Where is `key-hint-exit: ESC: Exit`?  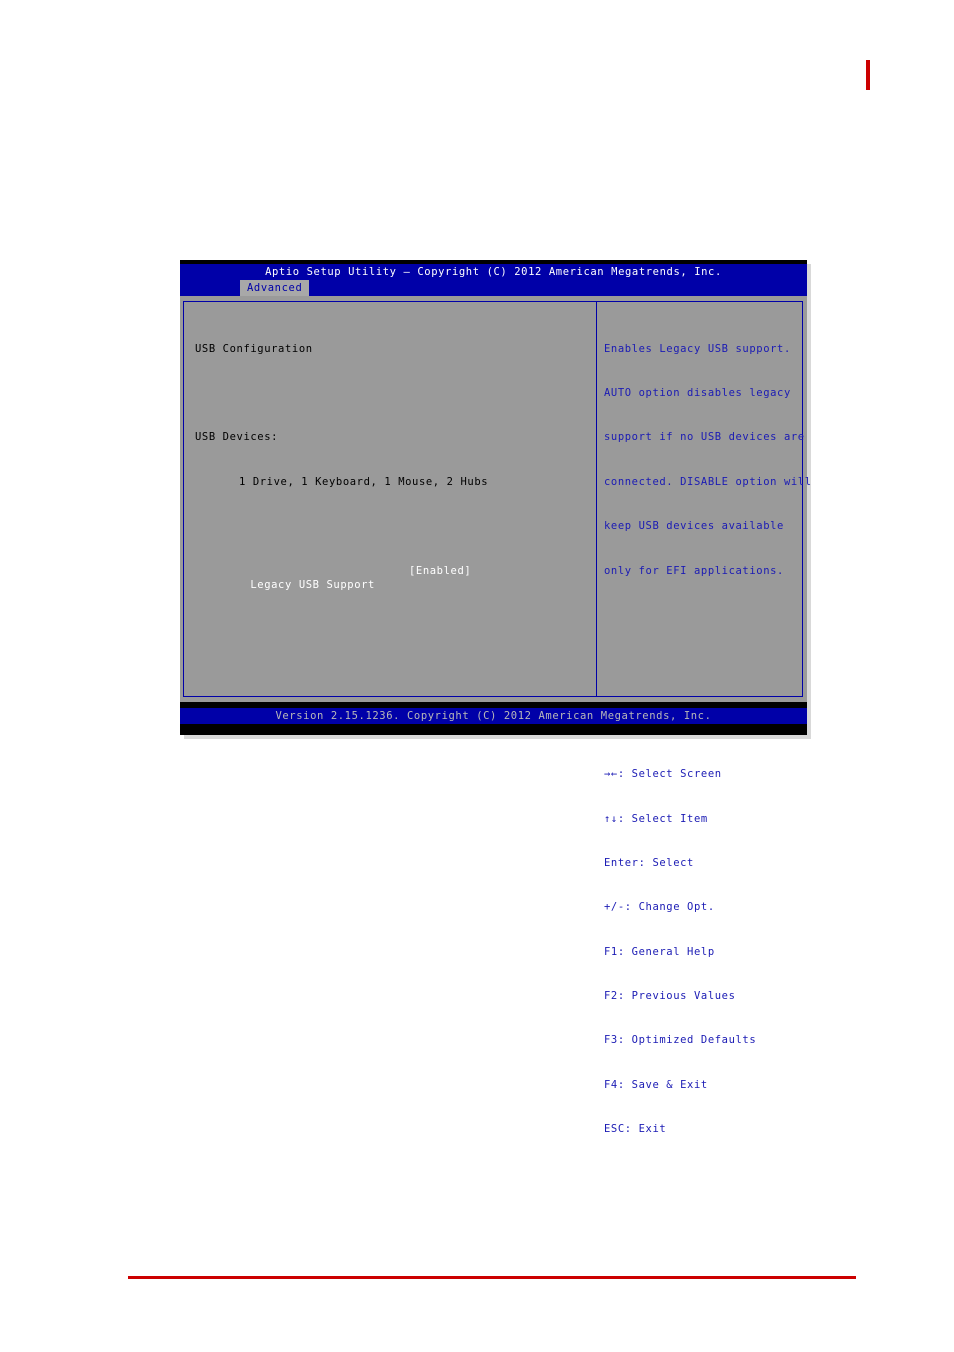
key-hint-exit: ESC: Exit is located at coordinates (635, 1129).